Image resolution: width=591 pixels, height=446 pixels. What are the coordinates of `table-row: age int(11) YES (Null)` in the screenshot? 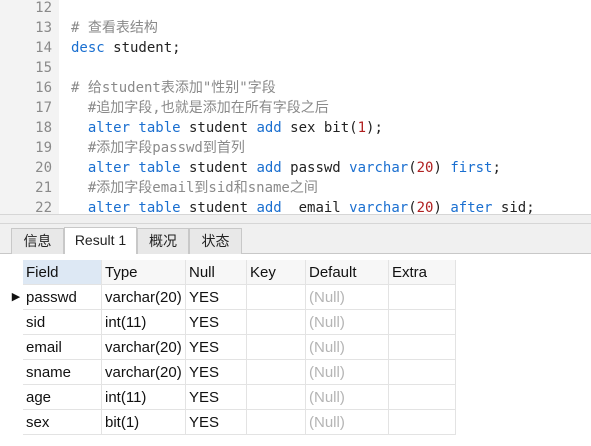 It's located at (232, 397).